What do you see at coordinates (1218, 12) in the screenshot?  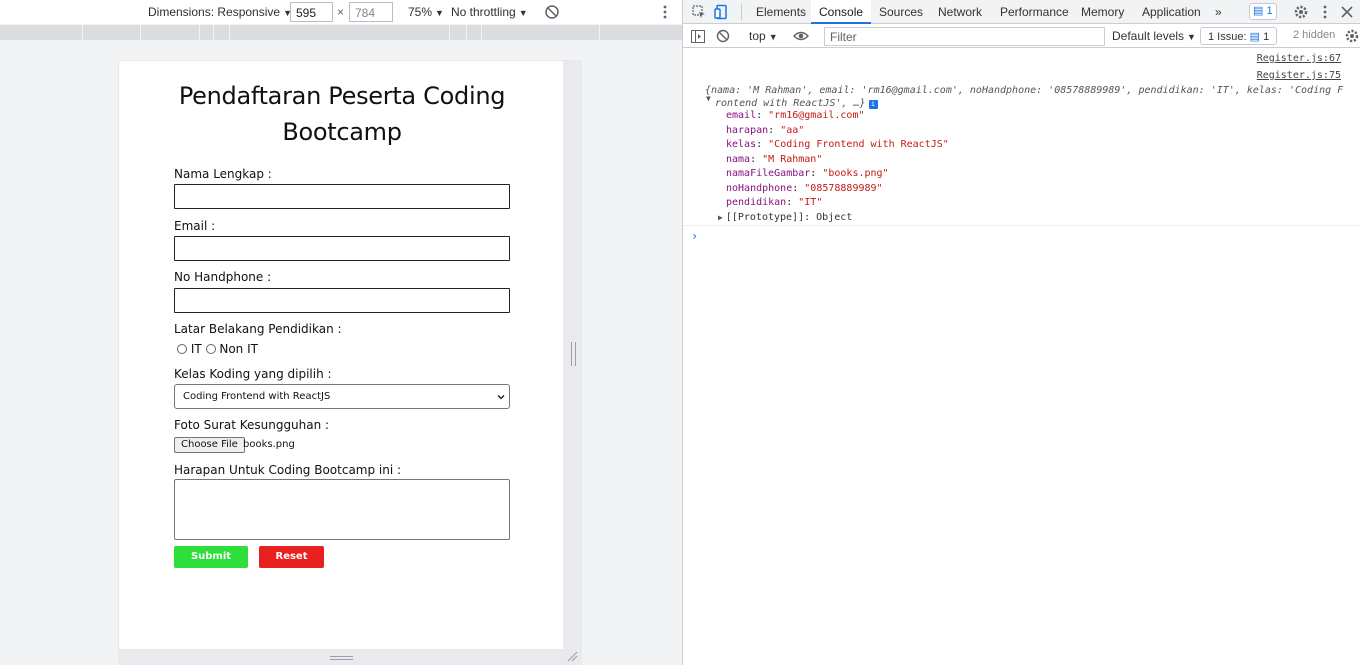 I see `more-tabs-button: »` at bounding box center [1218, 12].